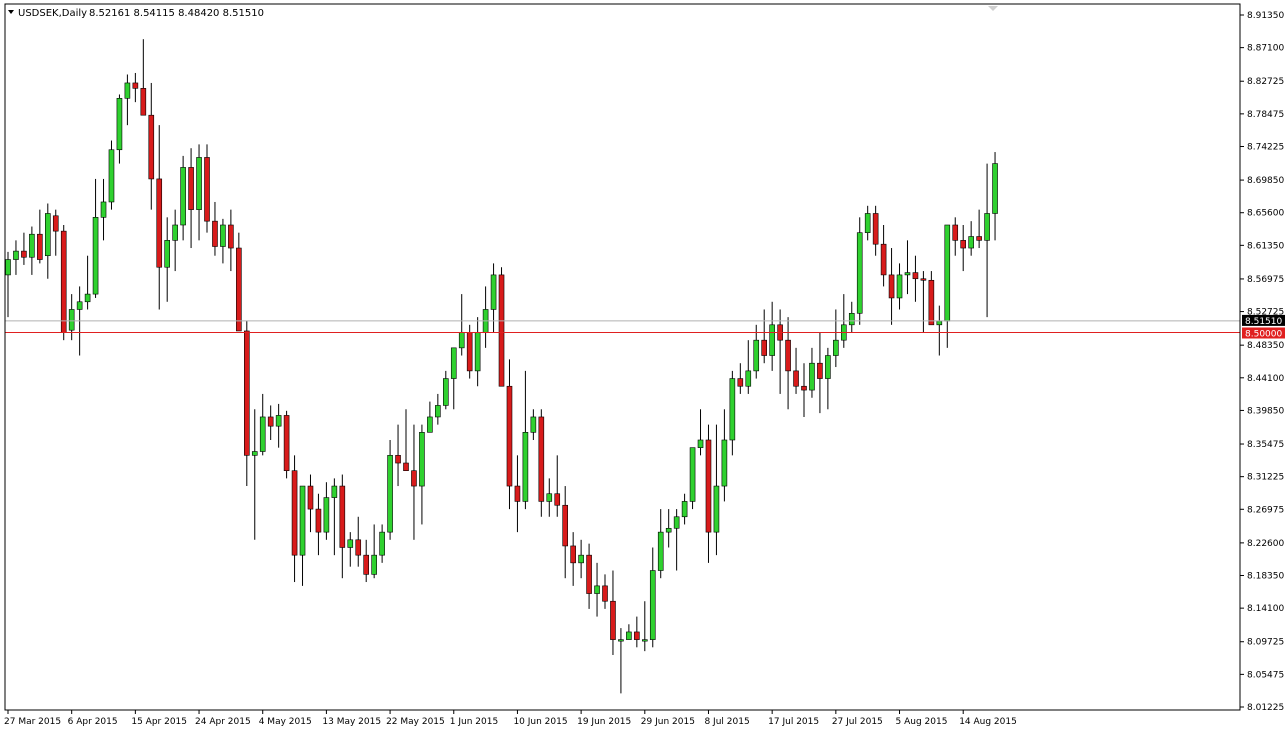  Describe the element at coordinates (1265, 478) in the screenshot. I see `y-tick-label: 8.31225` at that location.